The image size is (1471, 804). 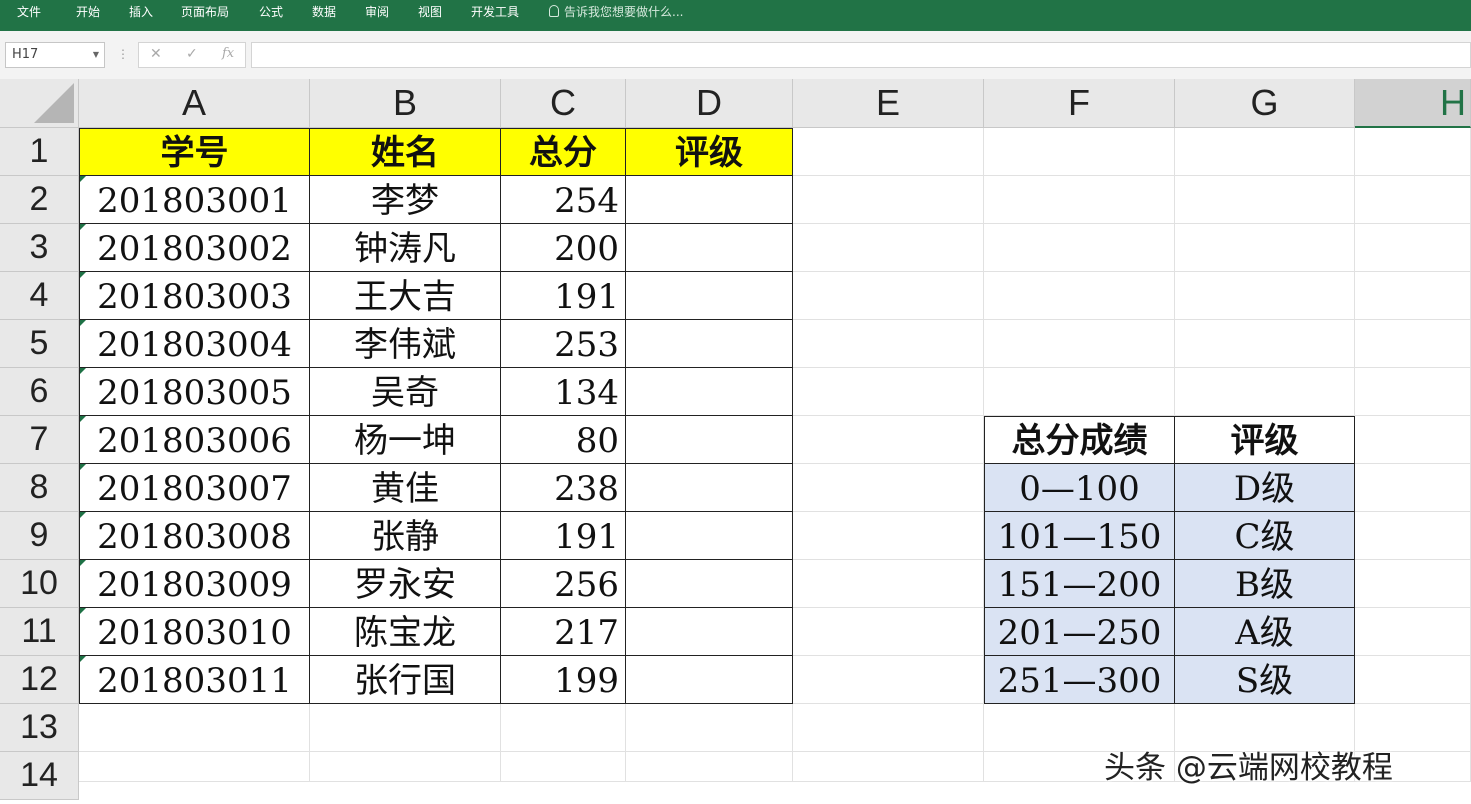 What do you see at coordinates (194, 344) in the screenshot?
I see `cell-a5: 201803004` at bounding box center [194, 344].